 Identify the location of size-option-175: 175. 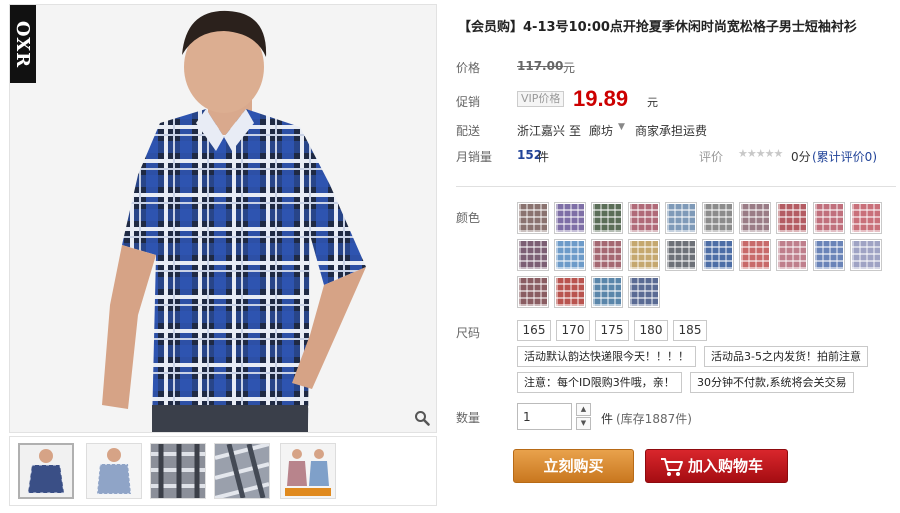
(612, 330).